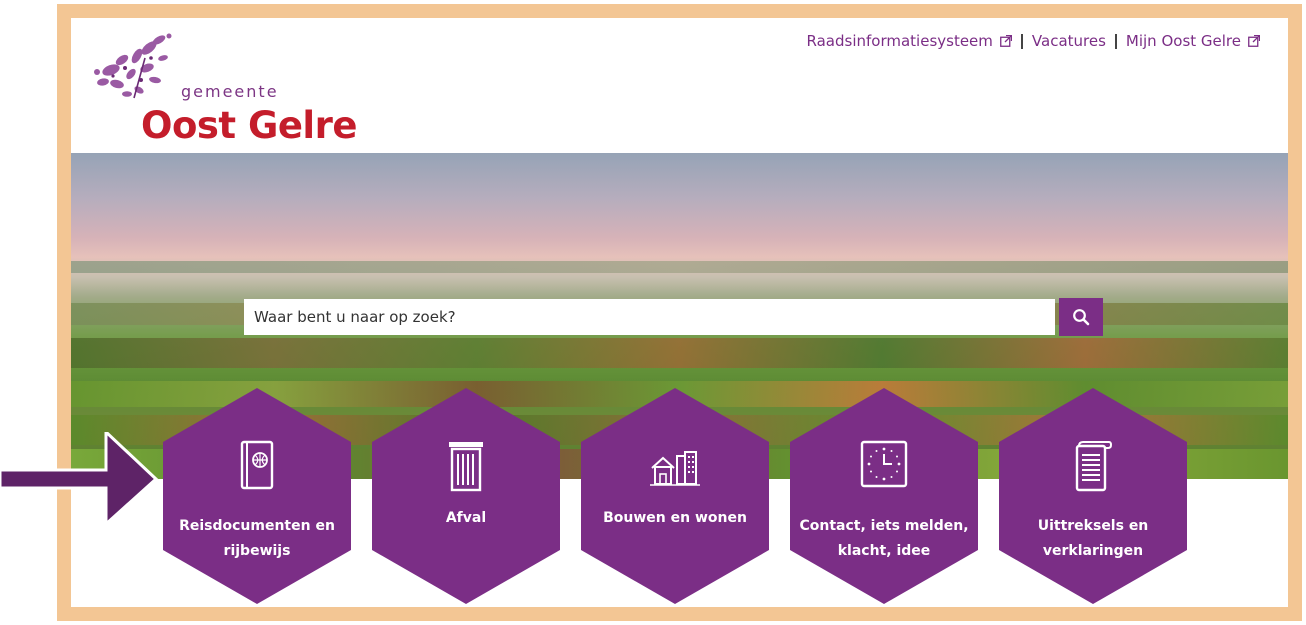  I want to click on link-label: Mijn Oost Gelre, so click(1183, 41).